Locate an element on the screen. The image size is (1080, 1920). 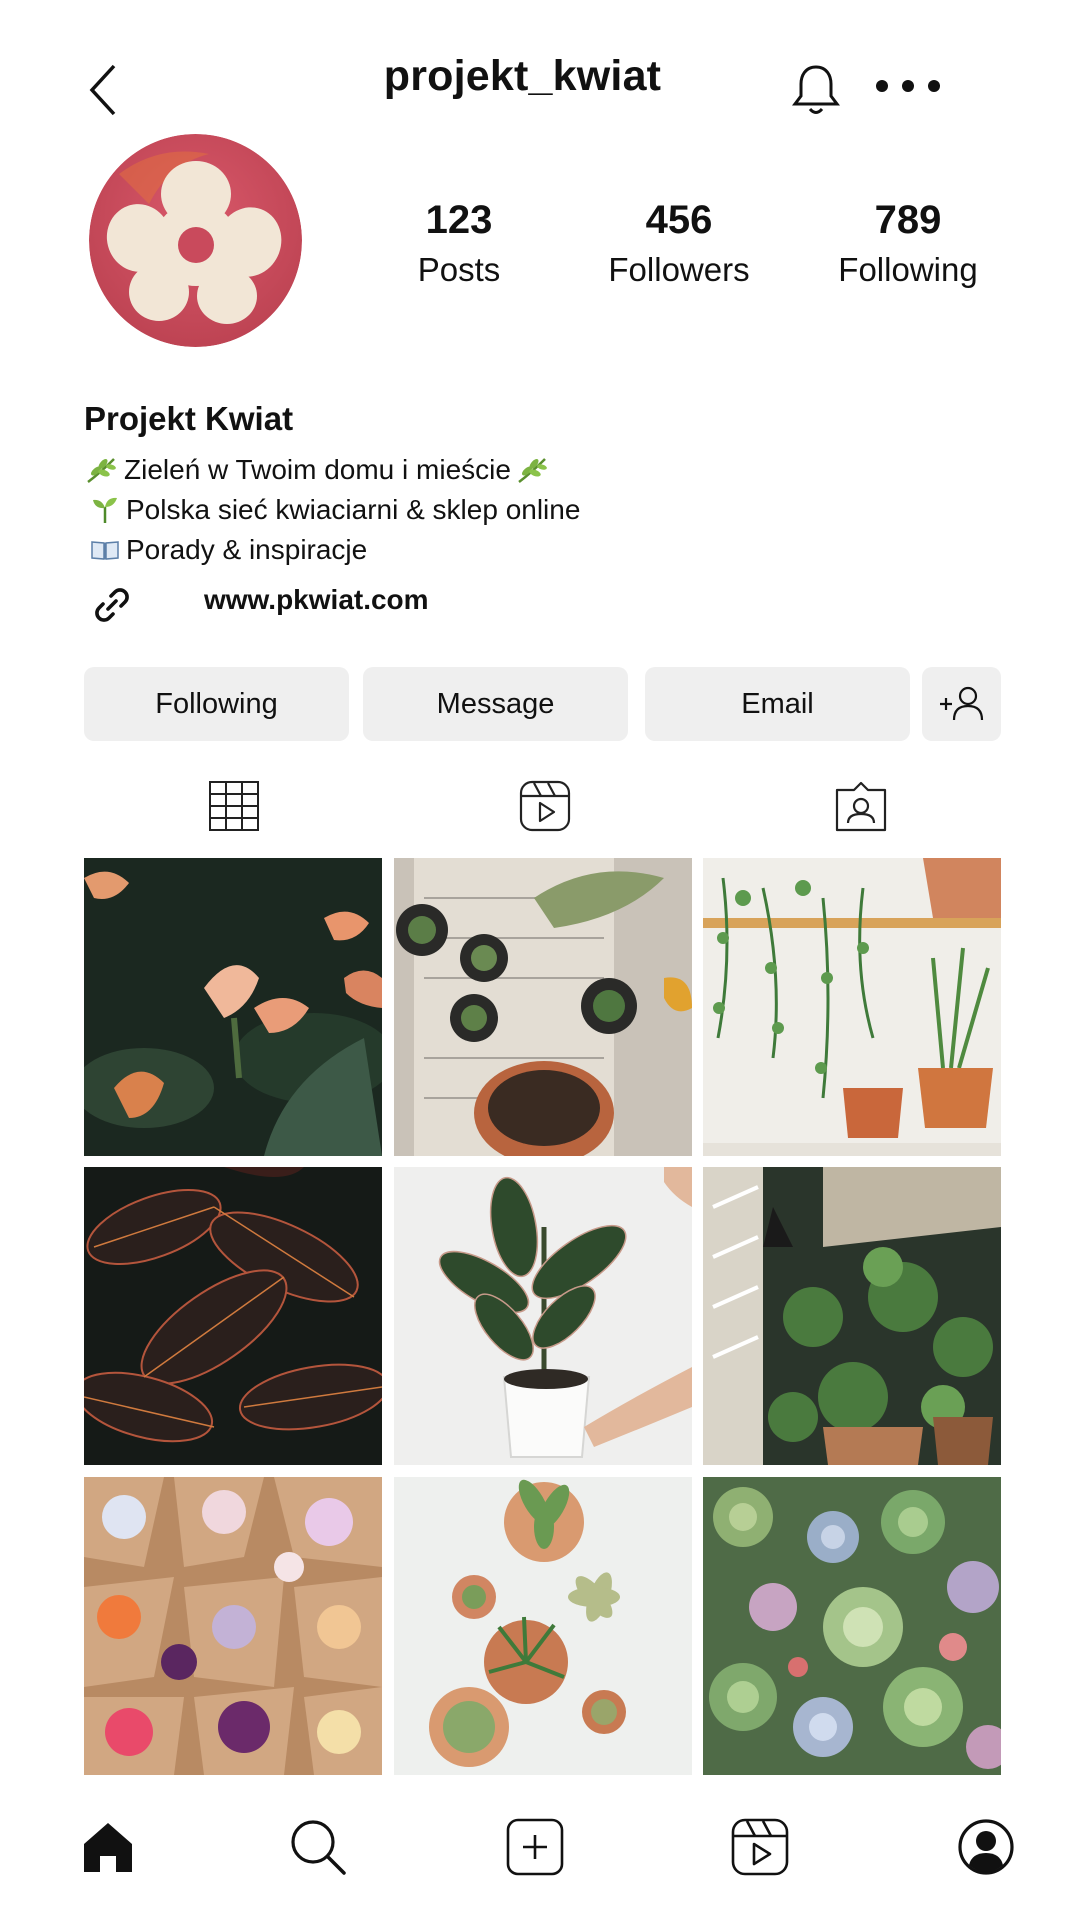
stat-label: Posts is located at coordinates (459, 269).